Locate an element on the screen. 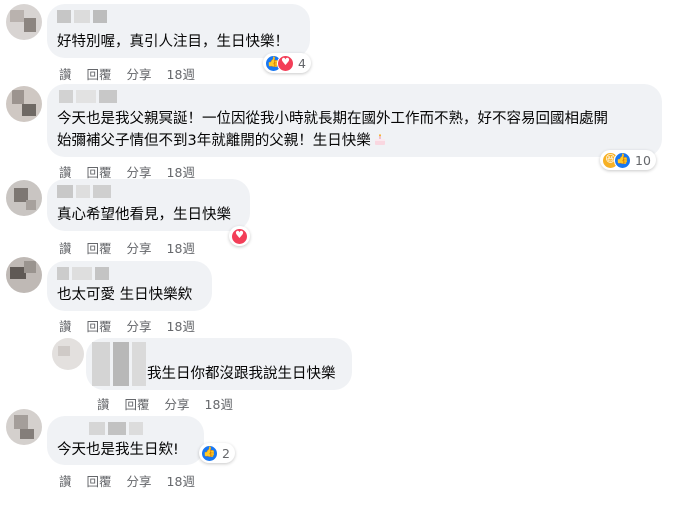 The width and height of the screenshot is (675, 517). comment-text: 始彌補父子情但不到3年就離開的父親！生日快樂 is located at coordinates (222, 141).